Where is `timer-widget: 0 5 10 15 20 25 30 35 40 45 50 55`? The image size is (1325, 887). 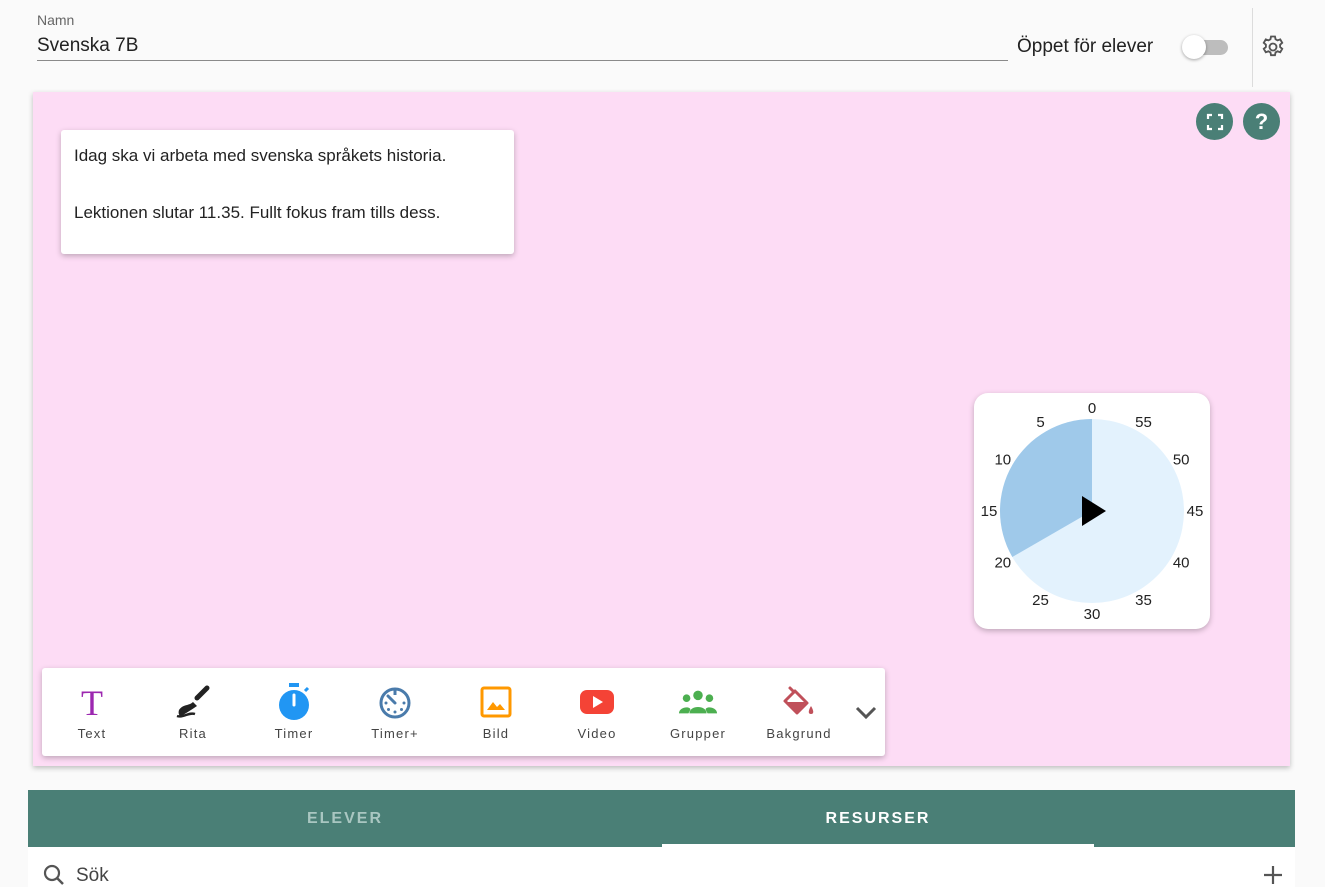 timer-widget: 0 5 10 15 20 25 30 35 40 45 50 55 is located at coordinates (1092, 511).